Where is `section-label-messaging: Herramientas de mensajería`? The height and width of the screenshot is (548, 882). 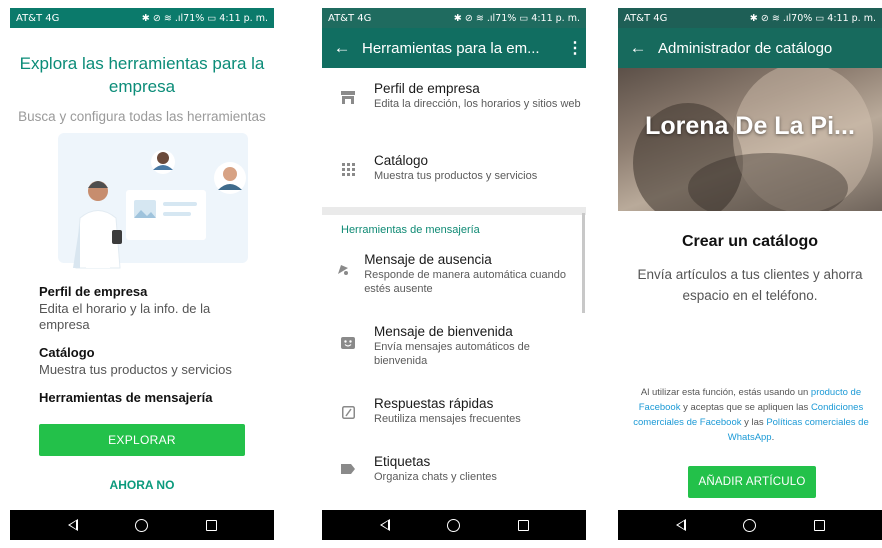
section-label-messaging: Herramientas de mensajería is located at coordinates (410, 230).